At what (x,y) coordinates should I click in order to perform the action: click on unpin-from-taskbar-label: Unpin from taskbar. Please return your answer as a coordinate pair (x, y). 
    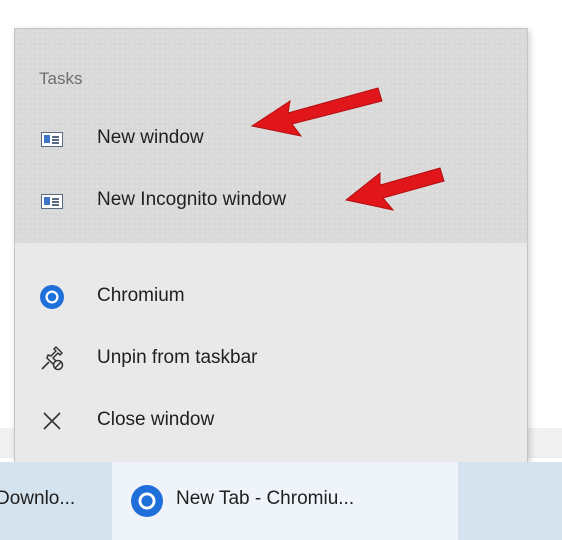
    Looking at the image, I should click on (177, 357).